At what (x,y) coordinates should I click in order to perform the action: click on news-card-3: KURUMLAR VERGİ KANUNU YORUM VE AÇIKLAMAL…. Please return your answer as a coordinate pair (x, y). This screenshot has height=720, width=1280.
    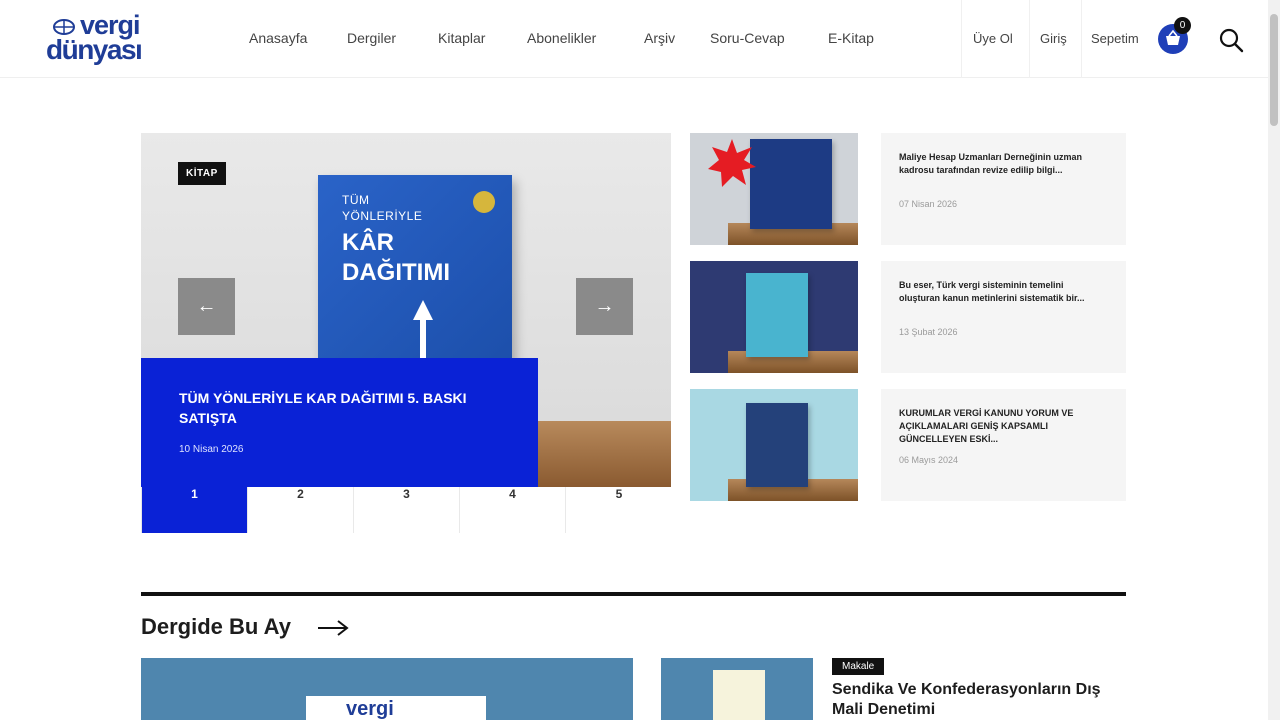
    Looking at the image, I should click on (1003, 445).